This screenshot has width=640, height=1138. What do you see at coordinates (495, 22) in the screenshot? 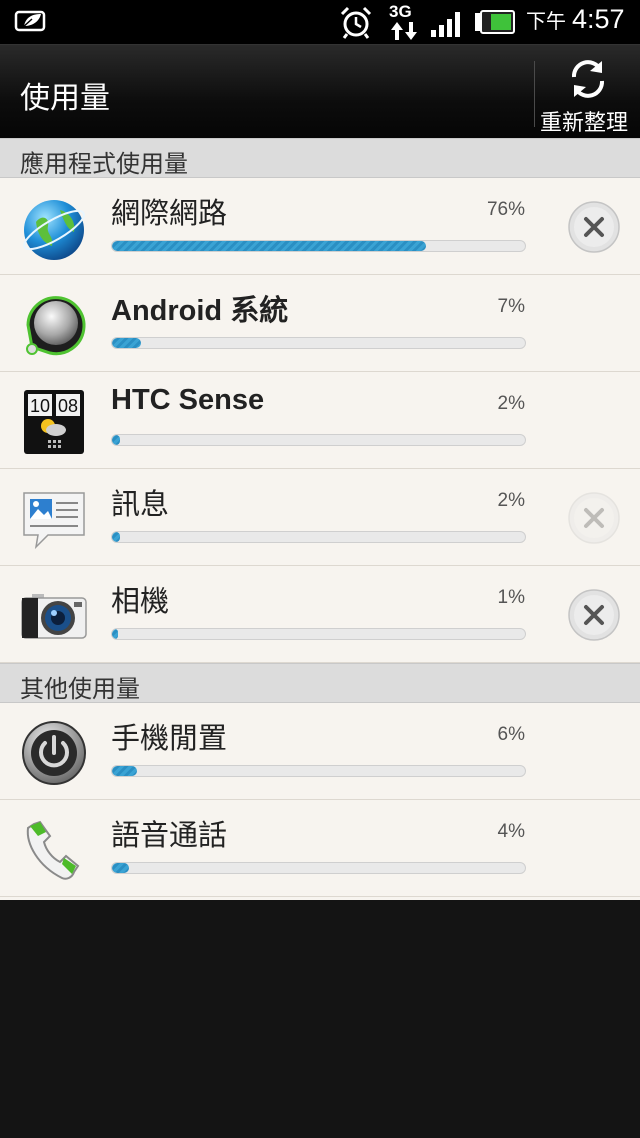
I see `battery-icon` at bounding box center [495, 22].